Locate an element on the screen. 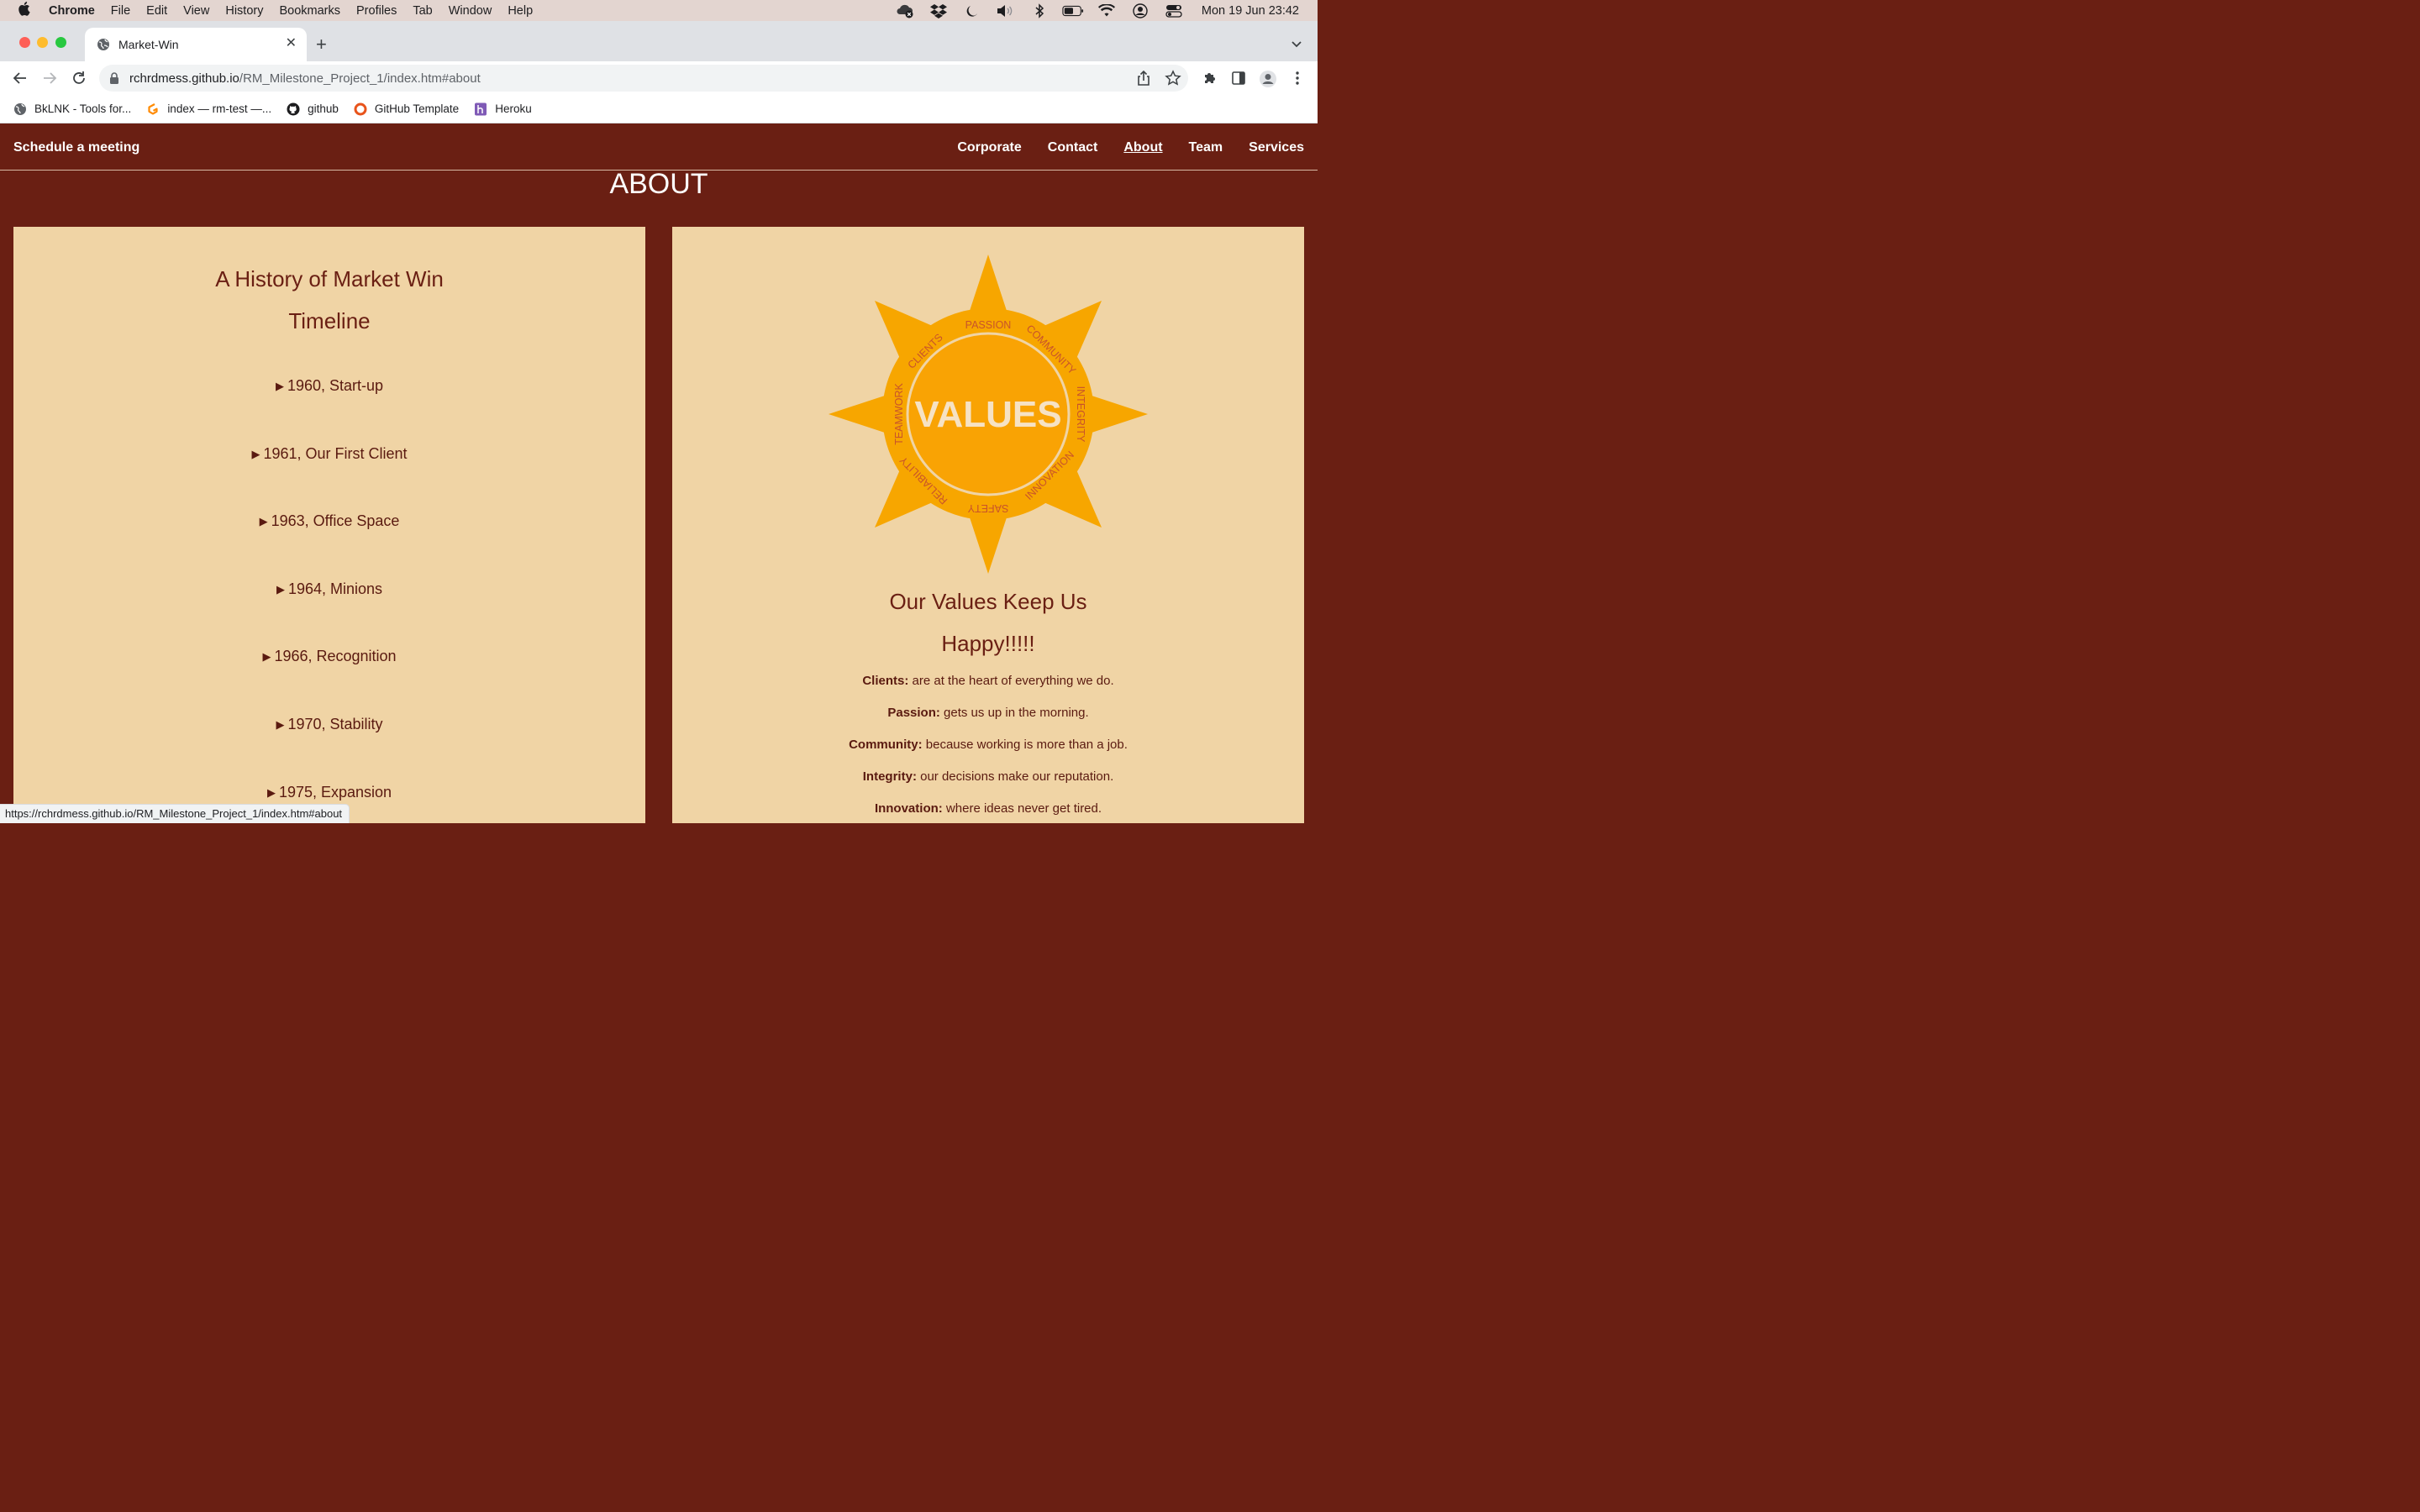  values-title: Our Values Keep Us Happy!!!!! is located at coordinates (988, 622).